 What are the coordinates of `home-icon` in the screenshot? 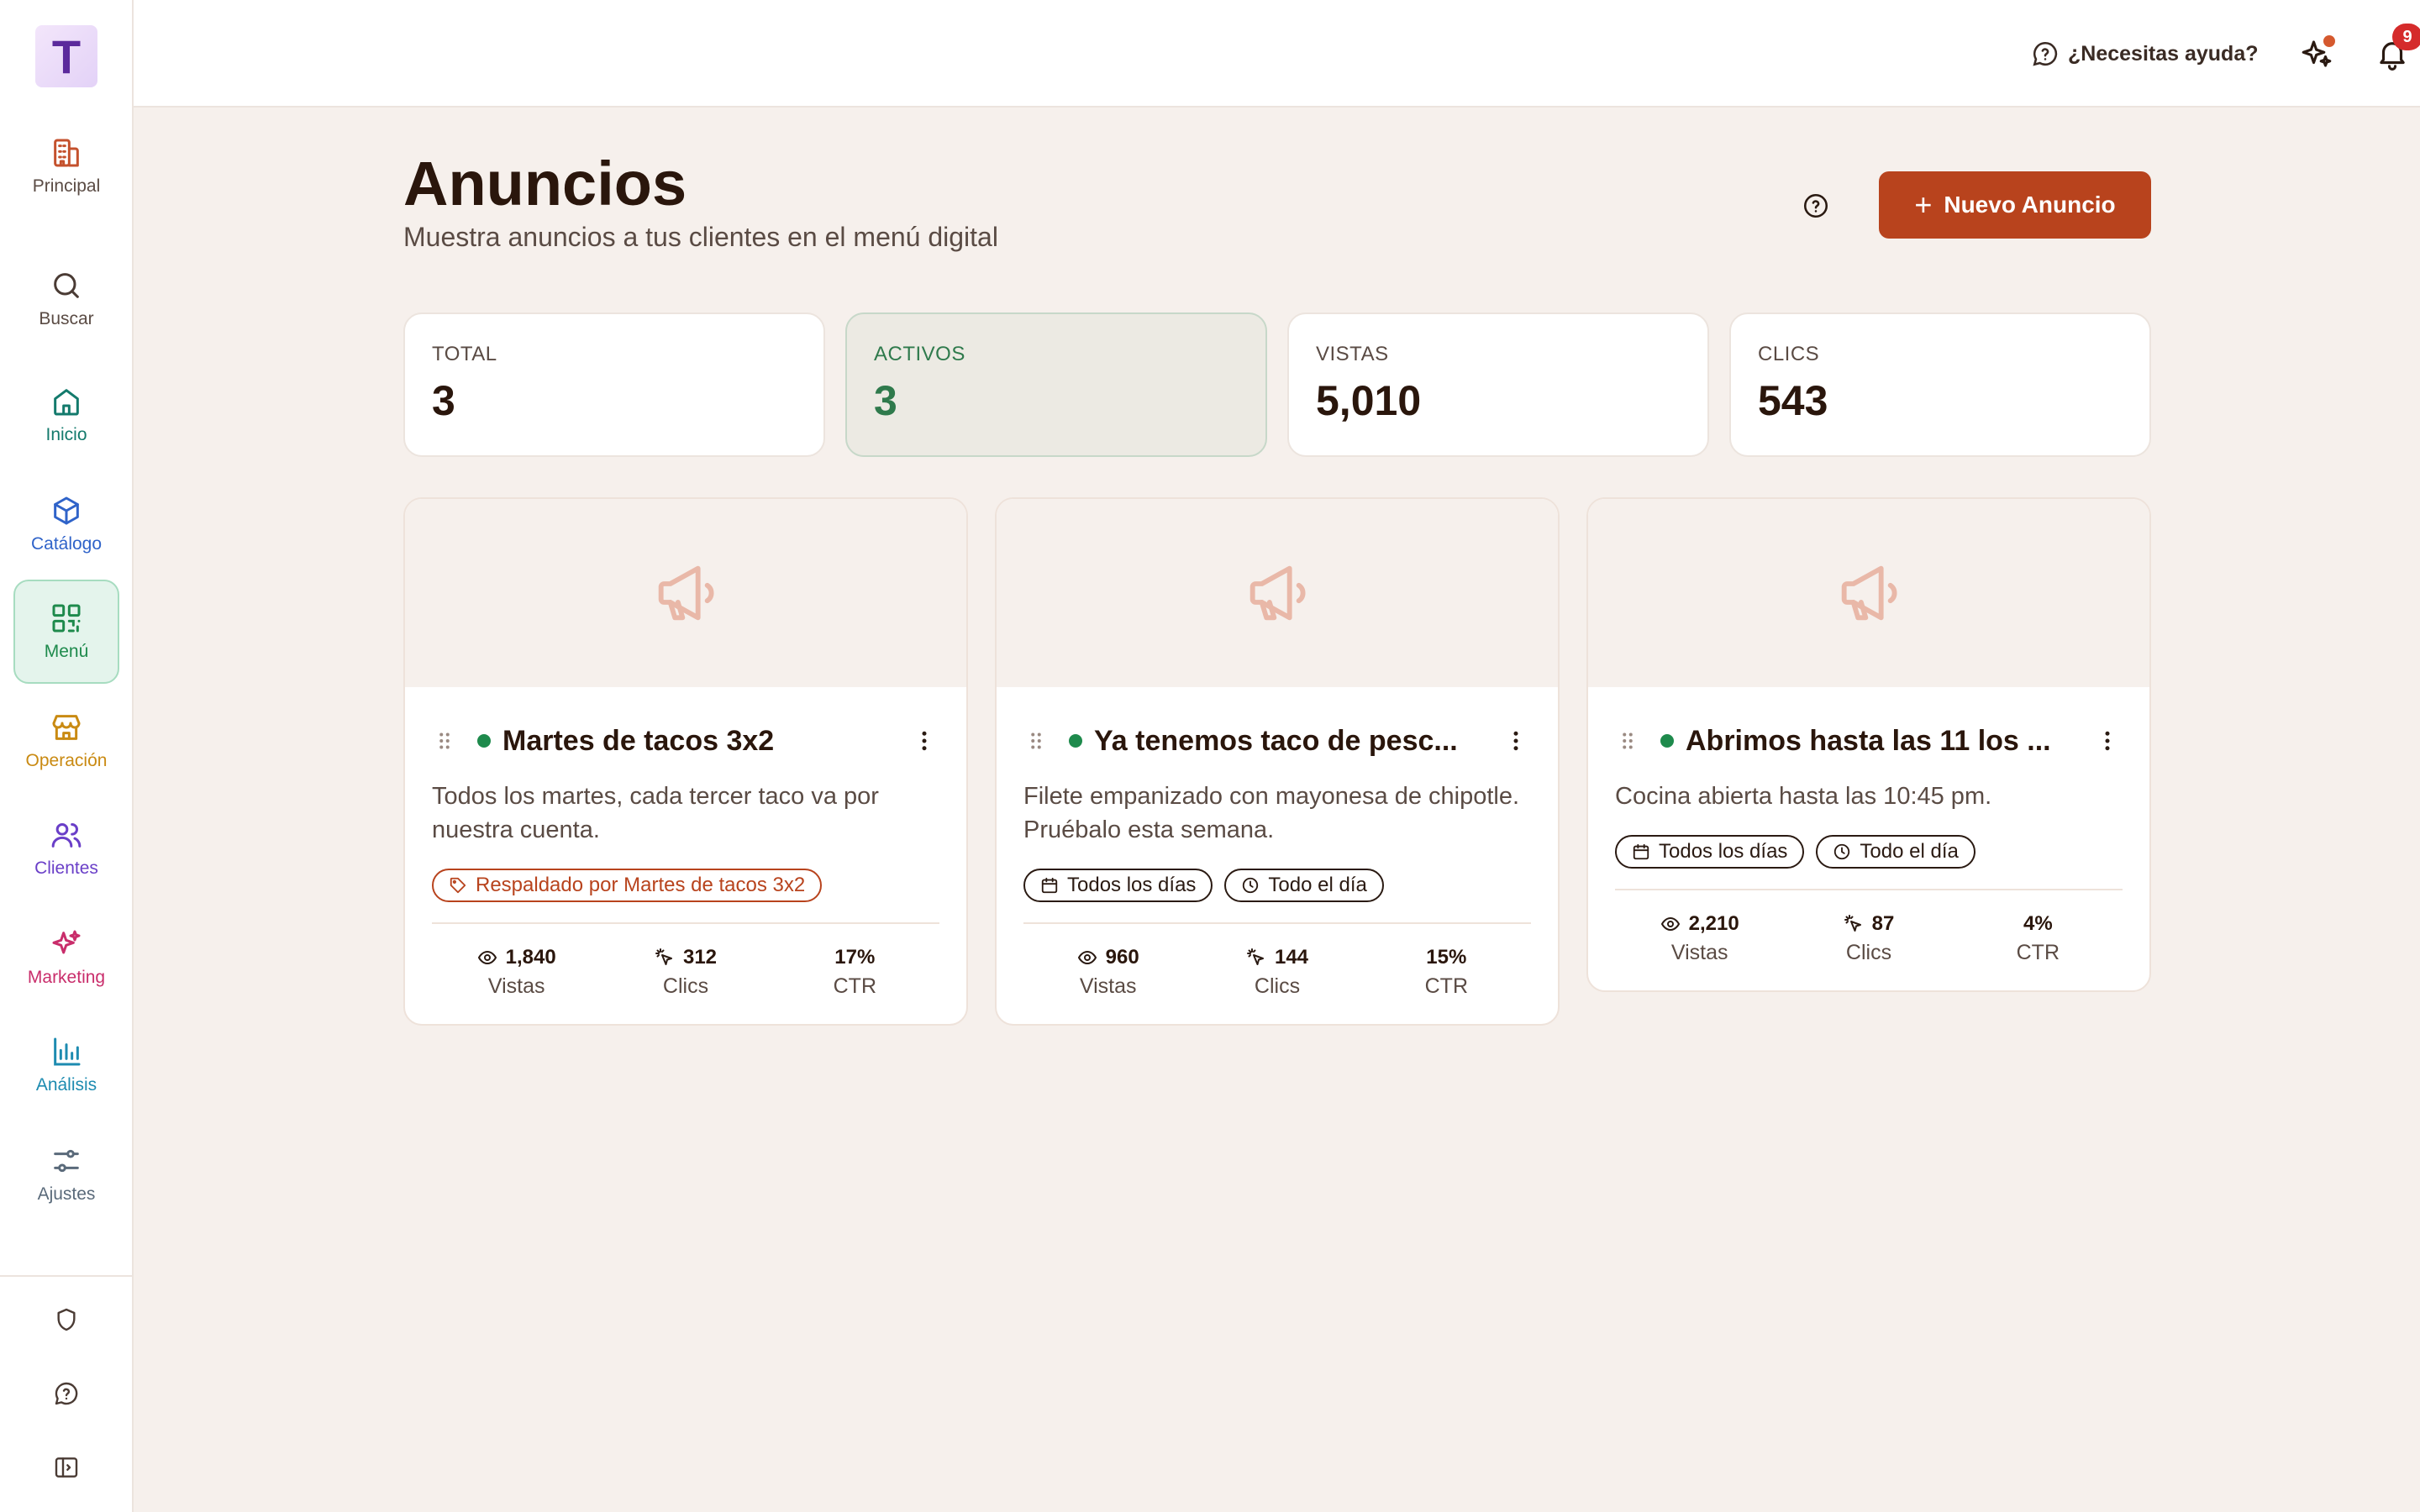 It's located at (66, 402).